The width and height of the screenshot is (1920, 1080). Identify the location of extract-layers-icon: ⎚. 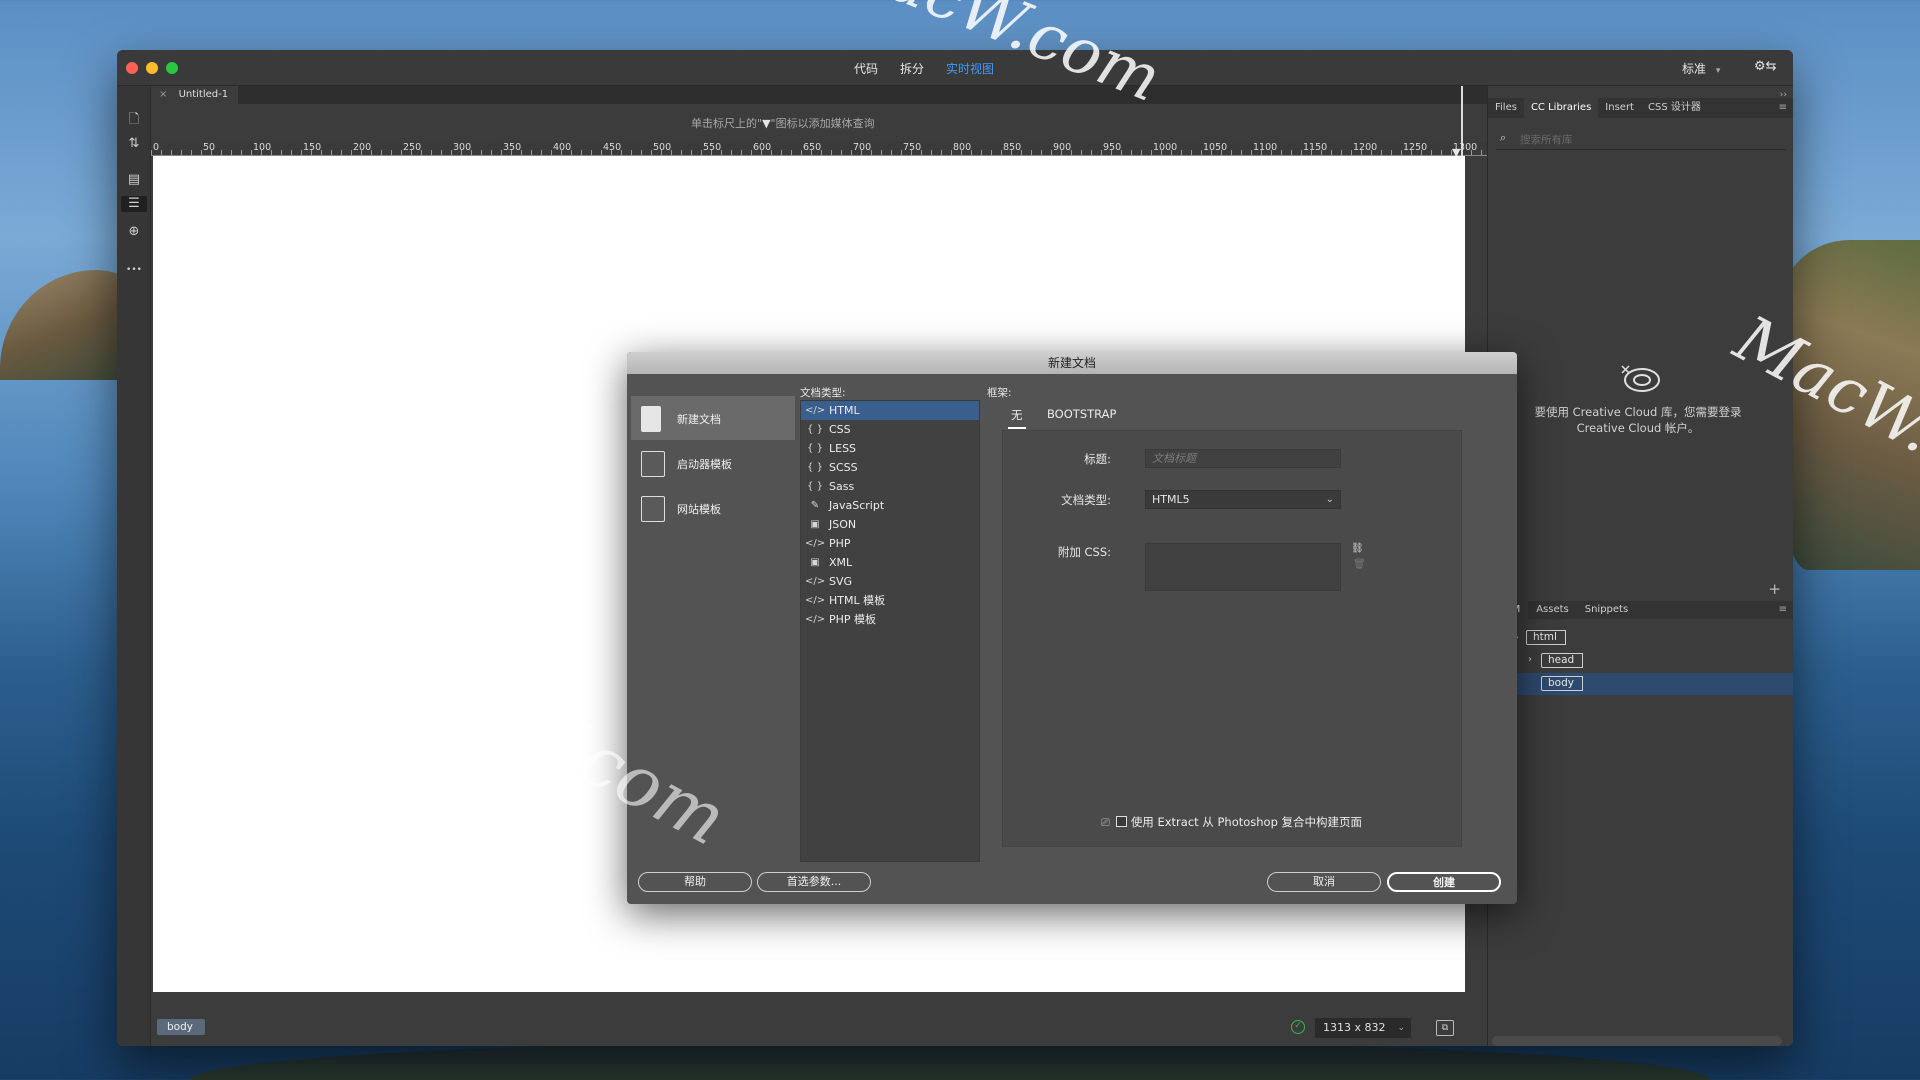
(1105, 822).